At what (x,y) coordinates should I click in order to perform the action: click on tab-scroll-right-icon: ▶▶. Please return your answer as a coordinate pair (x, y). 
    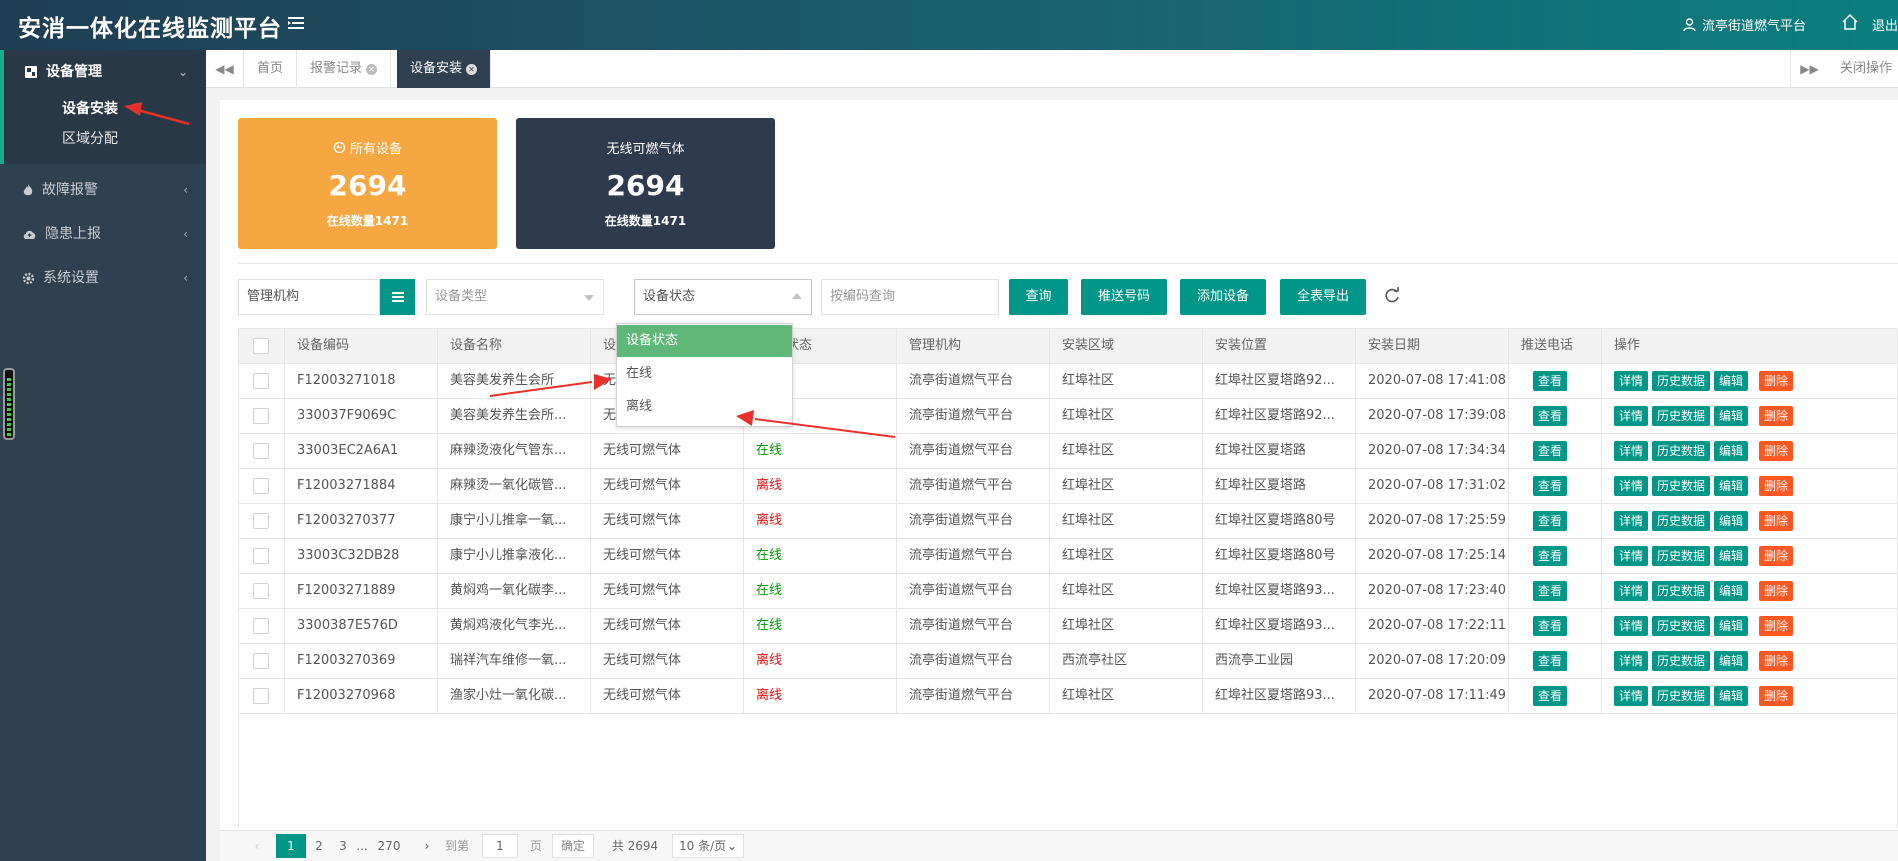
    Looking at the image, I should click on (1809, 69).